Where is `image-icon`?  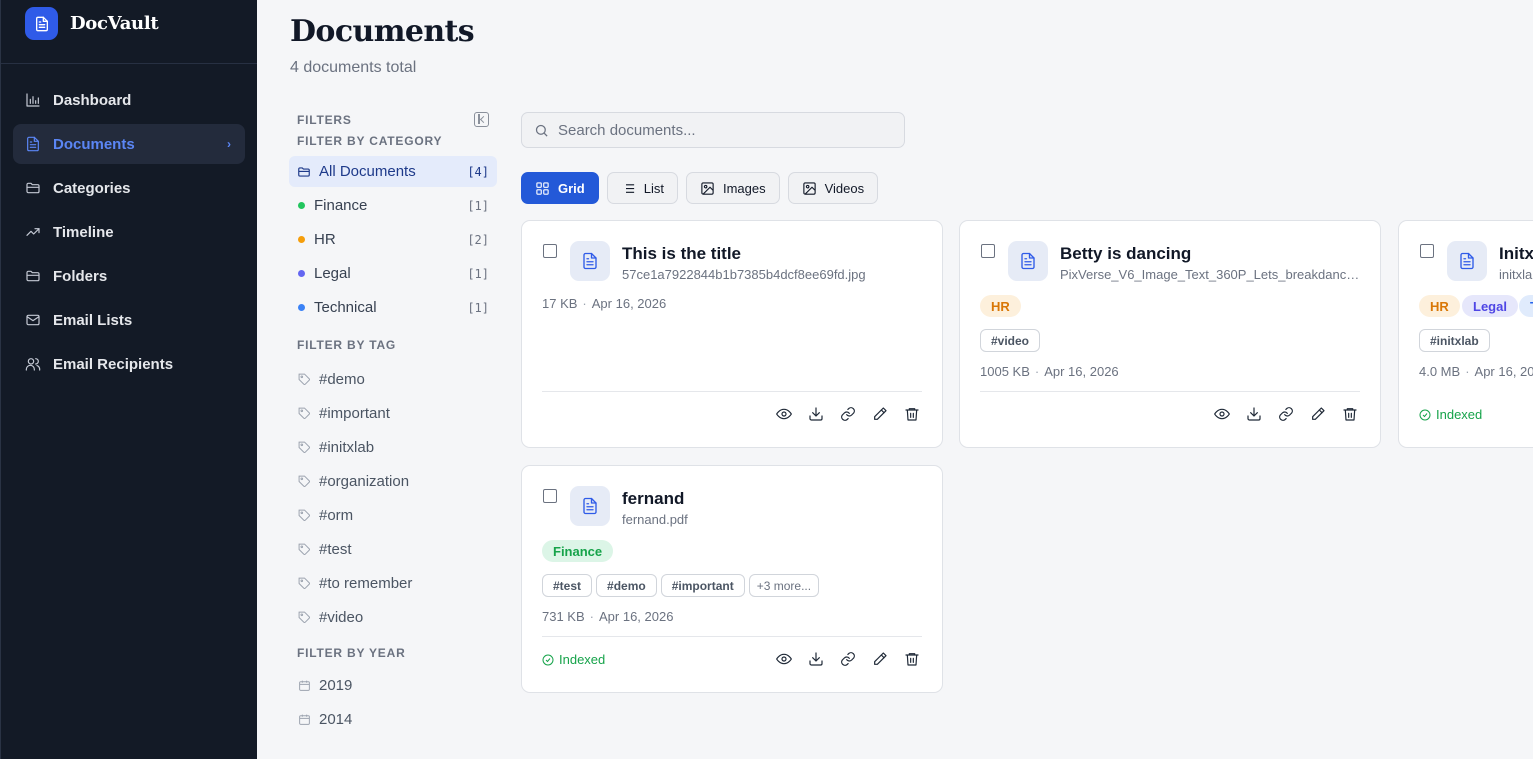 image-icon is located at coordinates (707, 188).